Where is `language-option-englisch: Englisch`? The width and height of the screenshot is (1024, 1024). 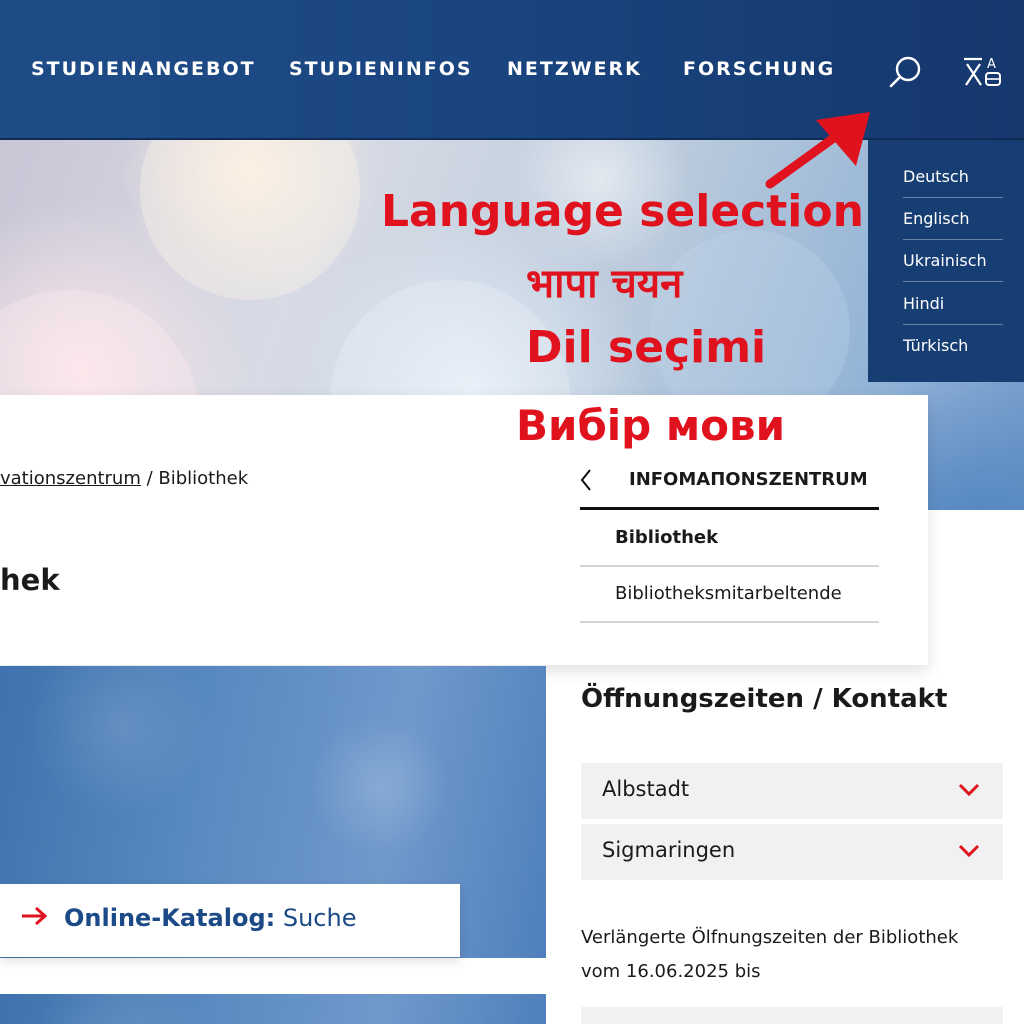
language-option-englisch: Englisch is located at coordinates (953, 219).